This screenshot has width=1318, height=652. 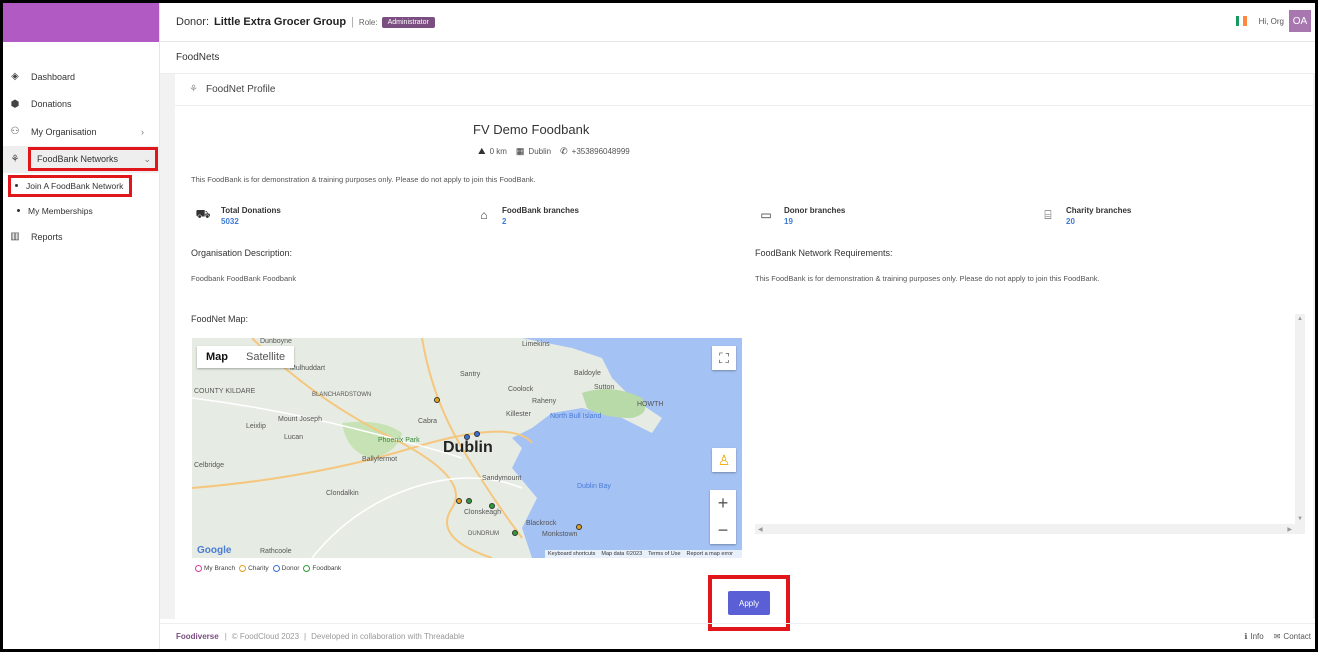 I want to click on requirements-scroll-panel: ▲ ▼ ◀ ▶, so click(x=1030, y=424).